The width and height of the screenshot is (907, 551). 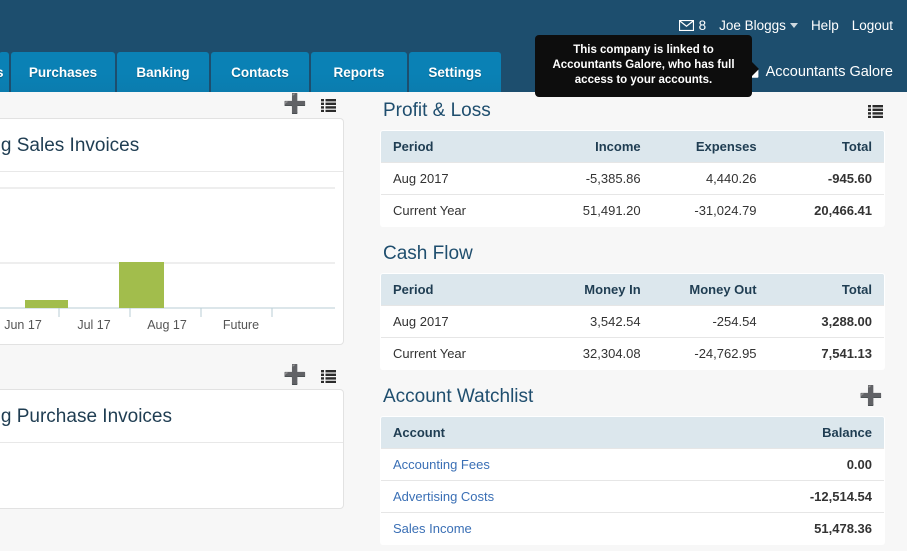 I want to click on purchase-invoices-title: Outstanding Purchase Invoices, so click(x=171, y=416).